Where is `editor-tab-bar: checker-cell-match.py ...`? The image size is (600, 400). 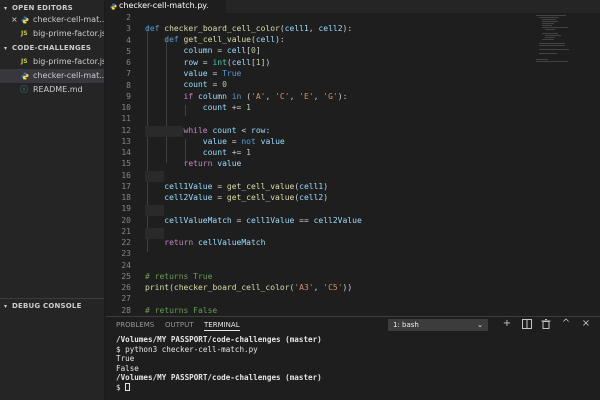 editor-tab-bar: checker-cell-match.py ... is located at coordinates (353, 6).